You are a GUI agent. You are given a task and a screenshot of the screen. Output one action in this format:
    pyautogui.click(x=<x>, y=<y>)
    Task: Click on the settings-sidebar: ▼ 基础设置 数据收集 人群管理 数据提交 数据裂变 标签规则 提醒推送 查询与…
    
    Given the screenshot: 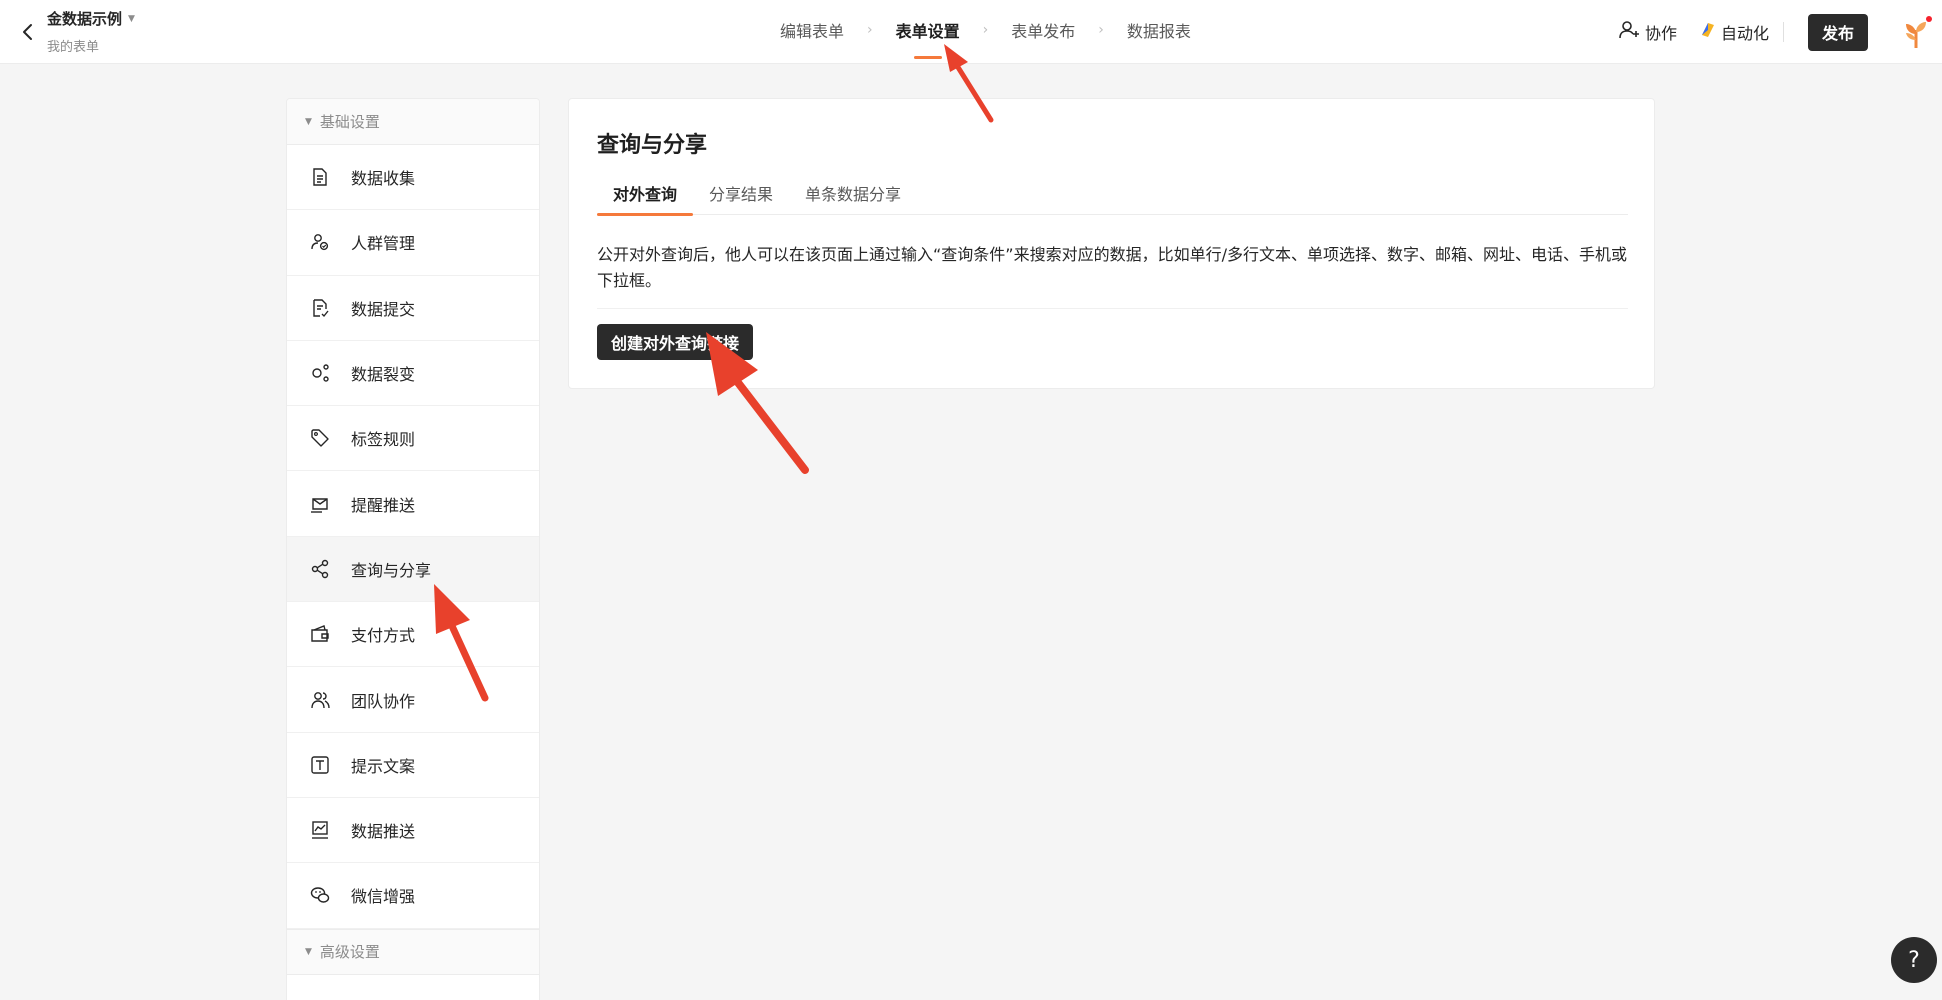 What is the action you would take?
    pyautogui.click(x=413, y=549)
    